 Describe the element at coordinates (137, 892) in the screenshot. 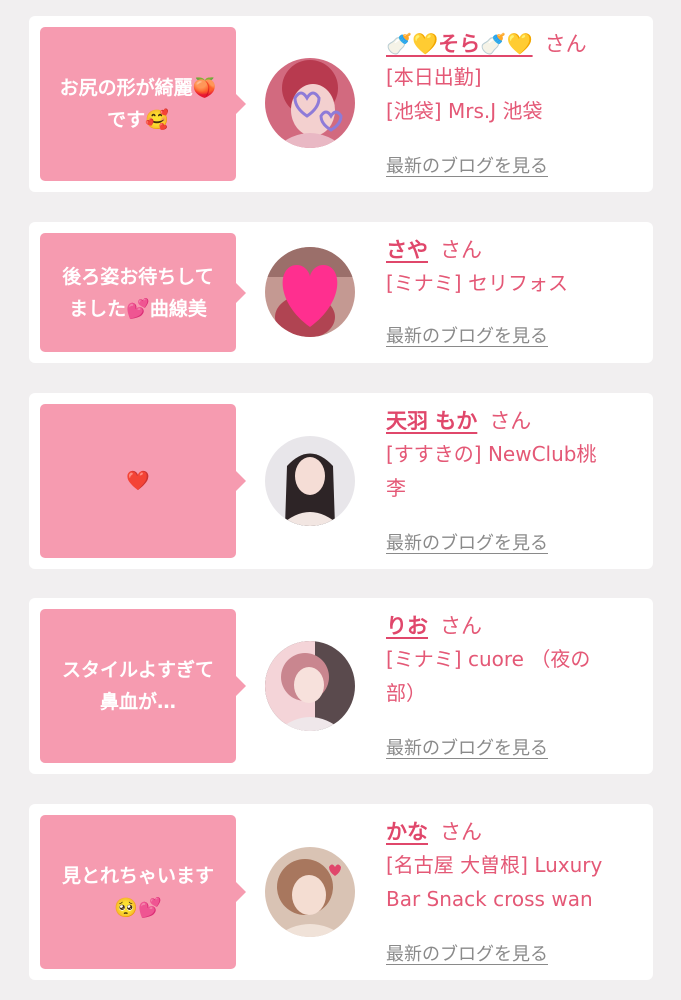

I see `comment-text: 見とれちゃいます 🥺💕` at that location.